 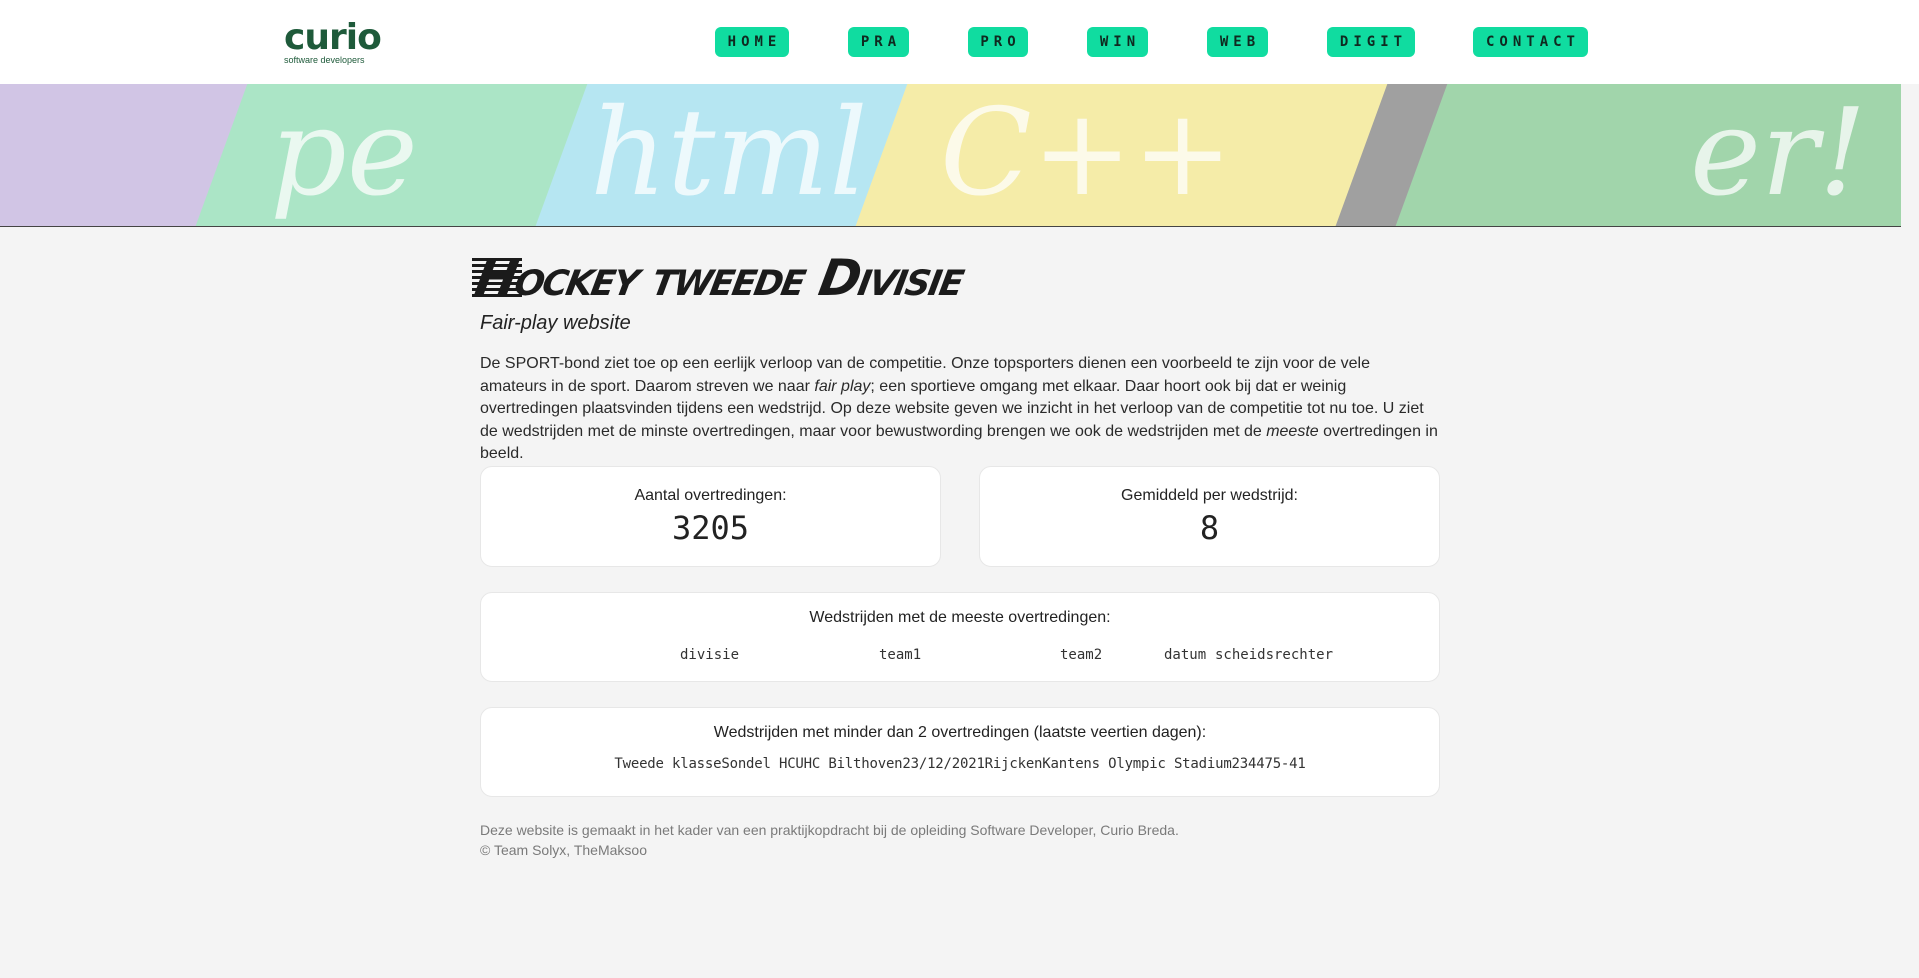 I want to click on average-violations-card: Gemiddeld per wedstrijd: 8, so click(x=1209, y=516).